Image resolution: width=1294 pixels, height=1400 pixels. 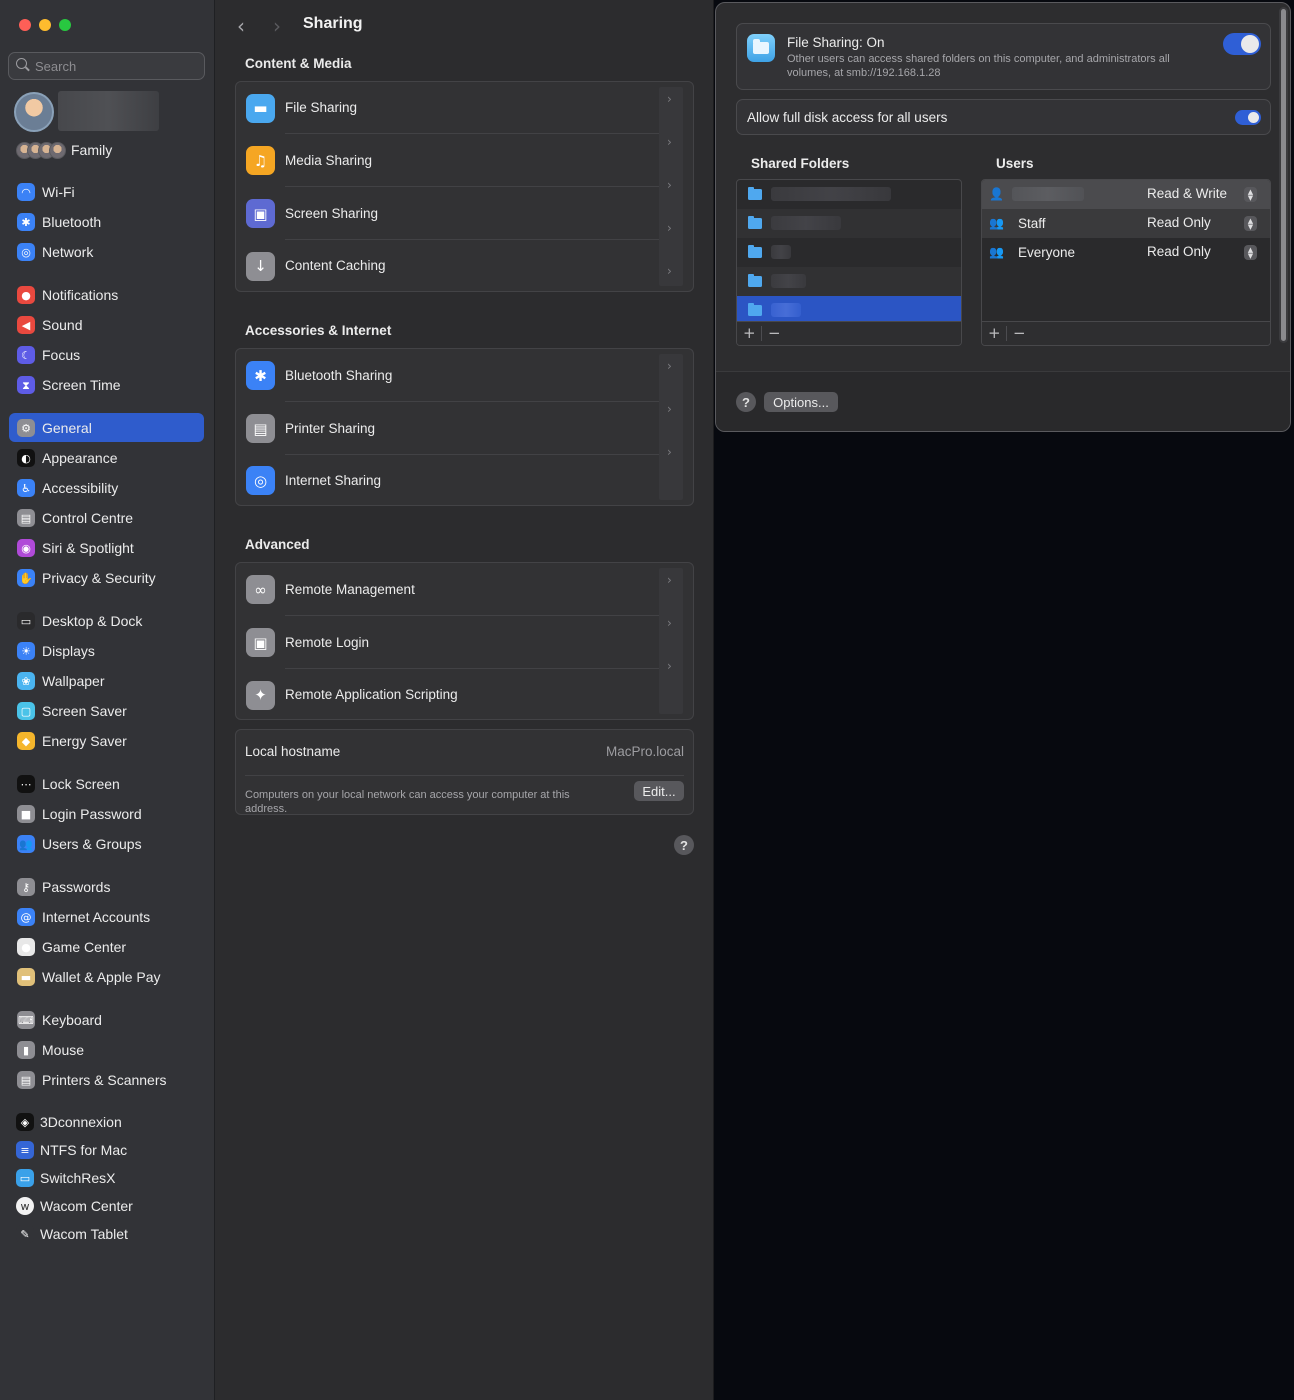 I want to click on sidebar-item-focus: ☾ Focus, so click(x=106, y=354).